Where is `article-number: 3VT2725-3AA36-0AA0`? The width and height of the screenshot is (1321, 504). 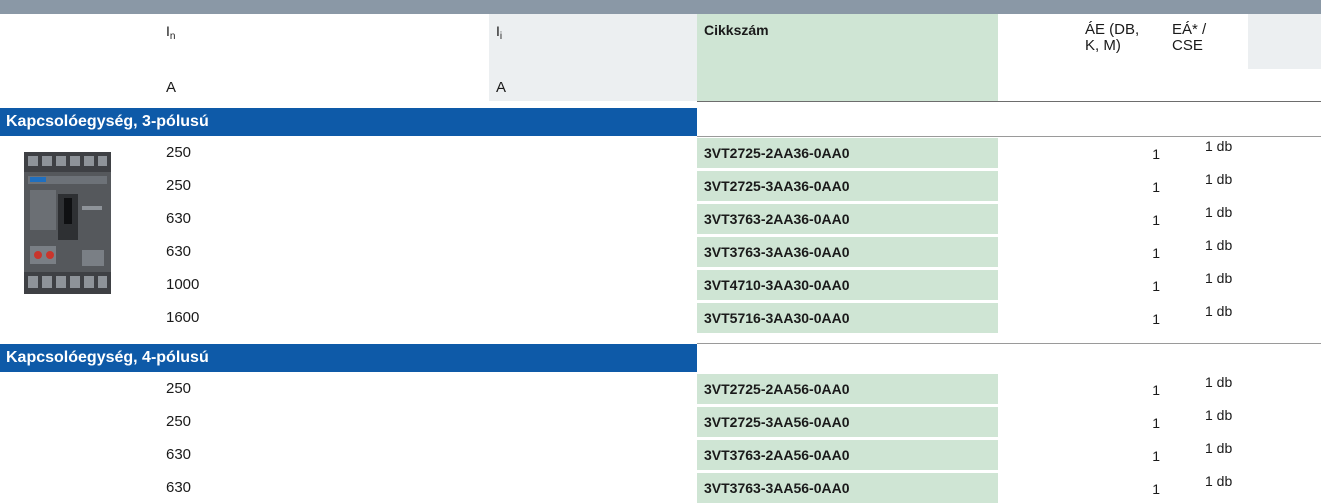 article-number: 3VT2725-3AA36-0AA0 is located at coordinates (777, 186).